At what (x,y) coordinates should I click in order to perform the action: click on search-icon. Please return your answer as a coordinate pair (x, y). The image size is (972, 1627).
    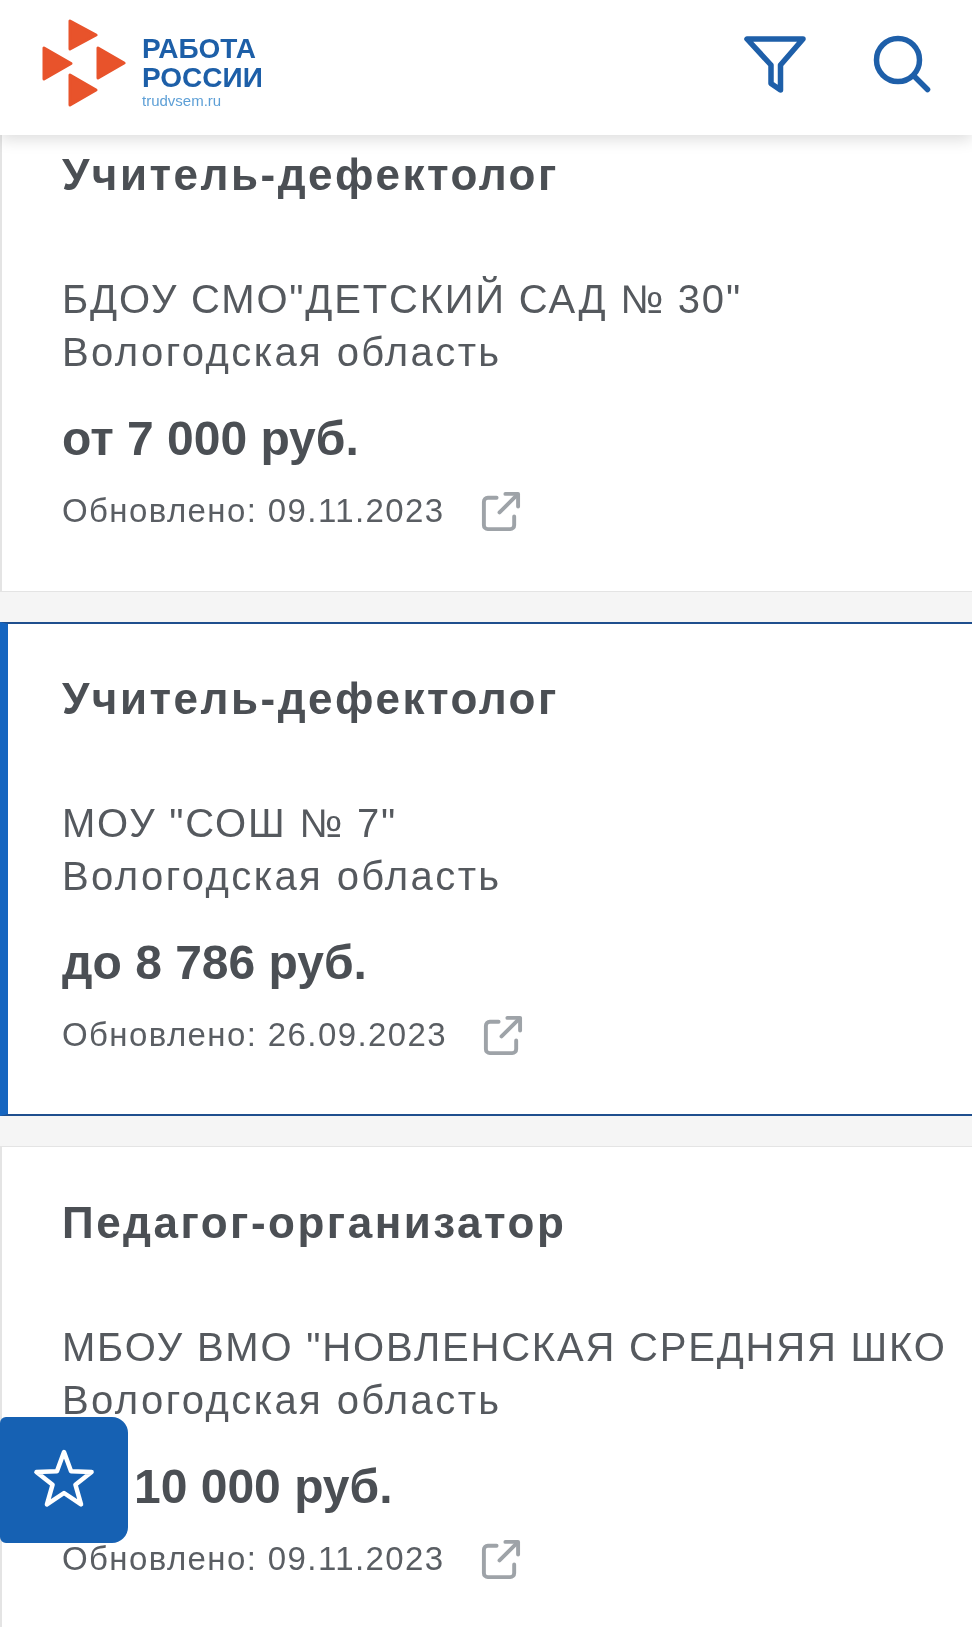
    Looking at the image, I should click on (902, 64).